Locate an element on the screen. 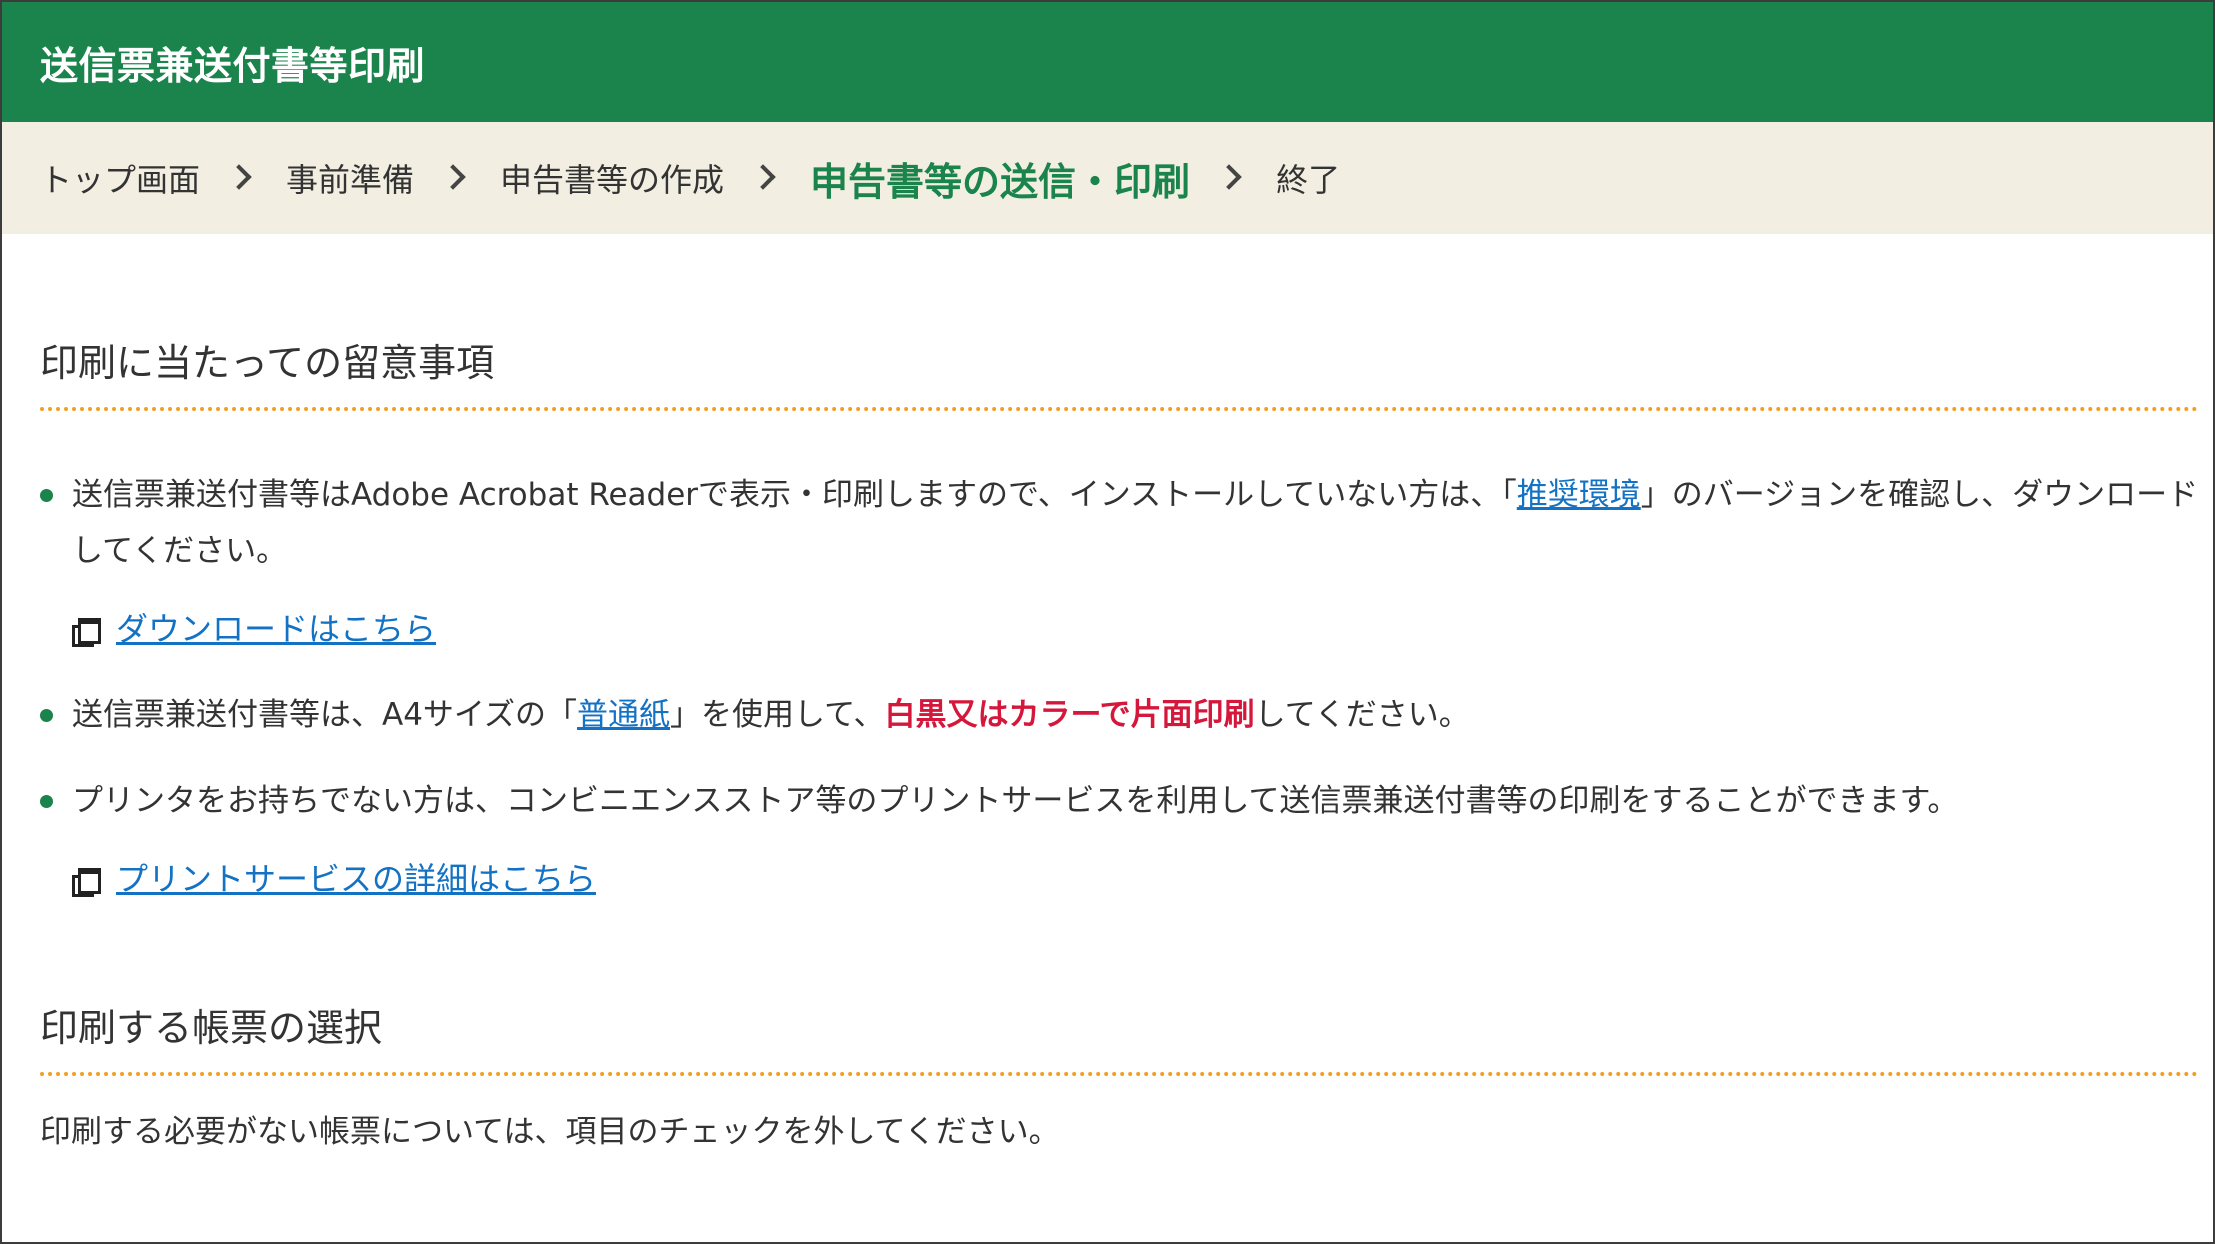  breadcrumb-item-top: トップ画面 is located at coordinates (120, 180).